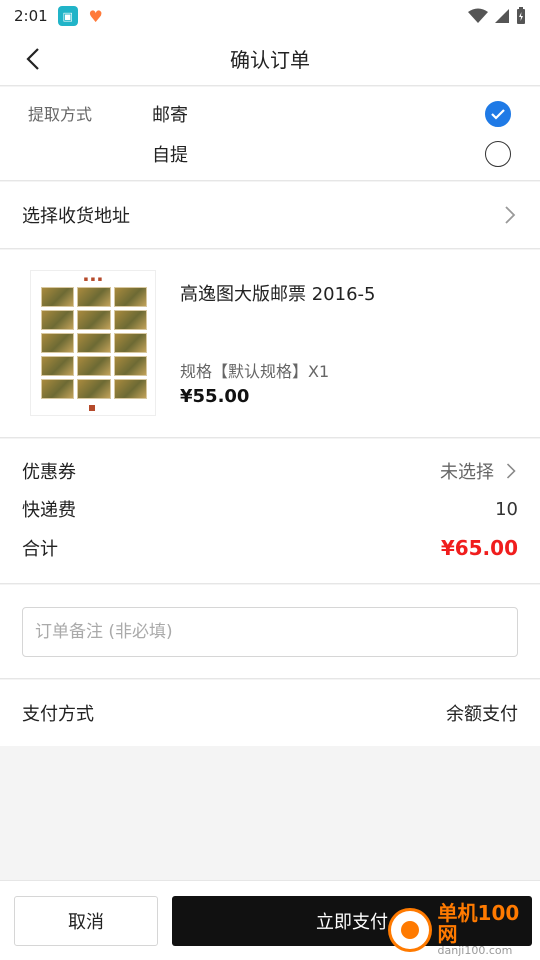  Describe the element at coordinates (92, 408) in the screenshot. I see `stamp-sheet-seal` at that location.